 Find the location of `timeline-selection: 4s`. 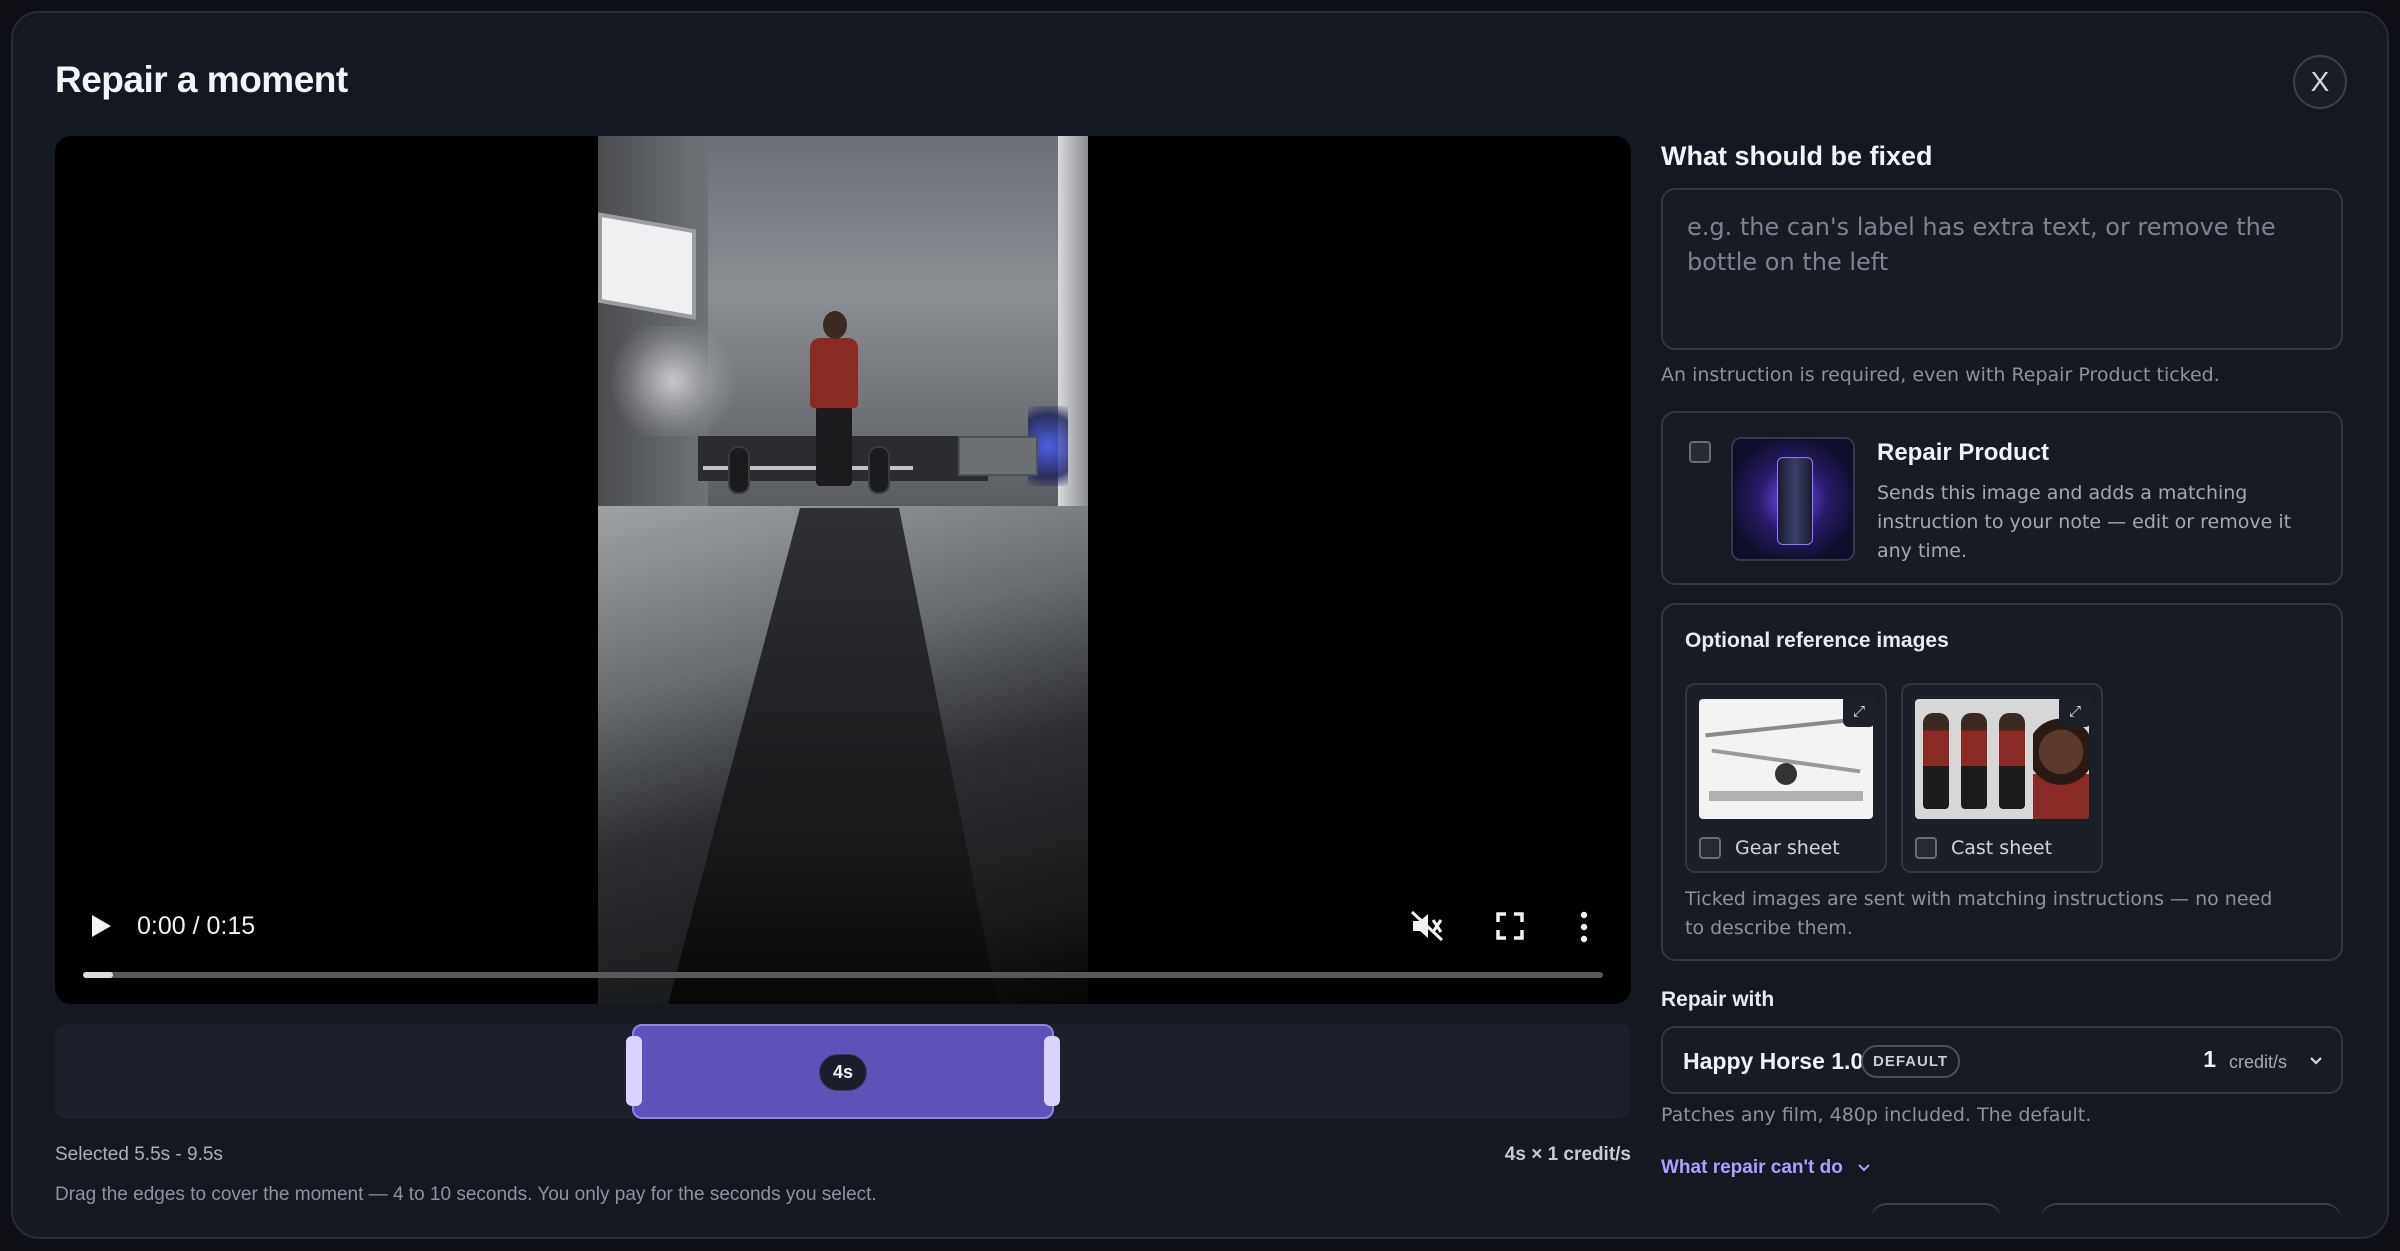

timeline-selection: 4s is located at coordinates (843, 1071).